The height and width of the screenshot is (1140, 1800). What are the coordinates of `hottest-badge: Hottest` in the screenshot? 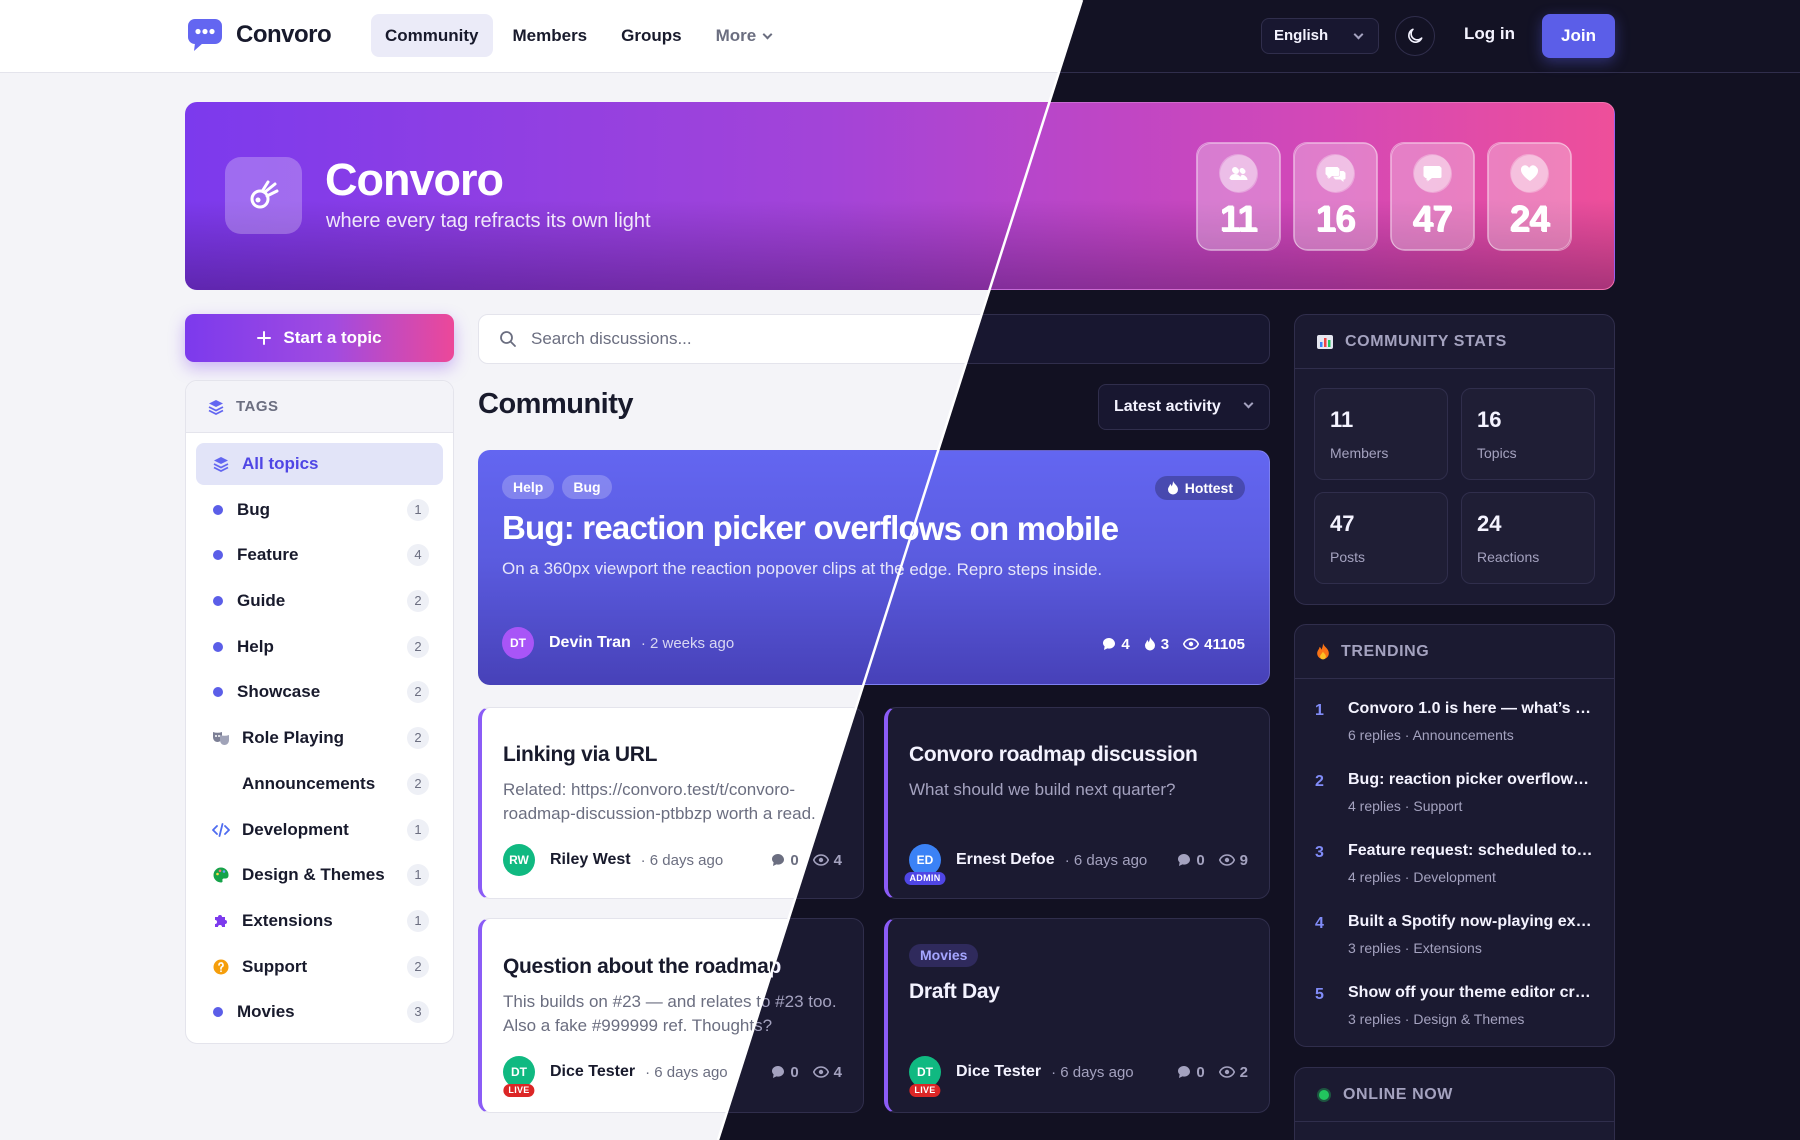 It's located at (1199, 488).